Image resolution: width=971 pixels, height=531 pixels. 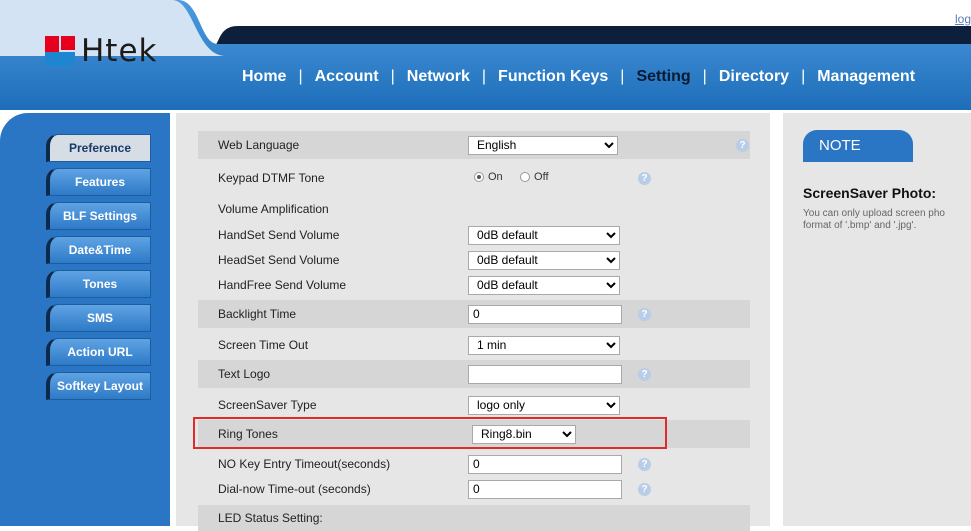 I want to click on handset-send-label: HandSet Send Volume, so click(x=279, y=235).